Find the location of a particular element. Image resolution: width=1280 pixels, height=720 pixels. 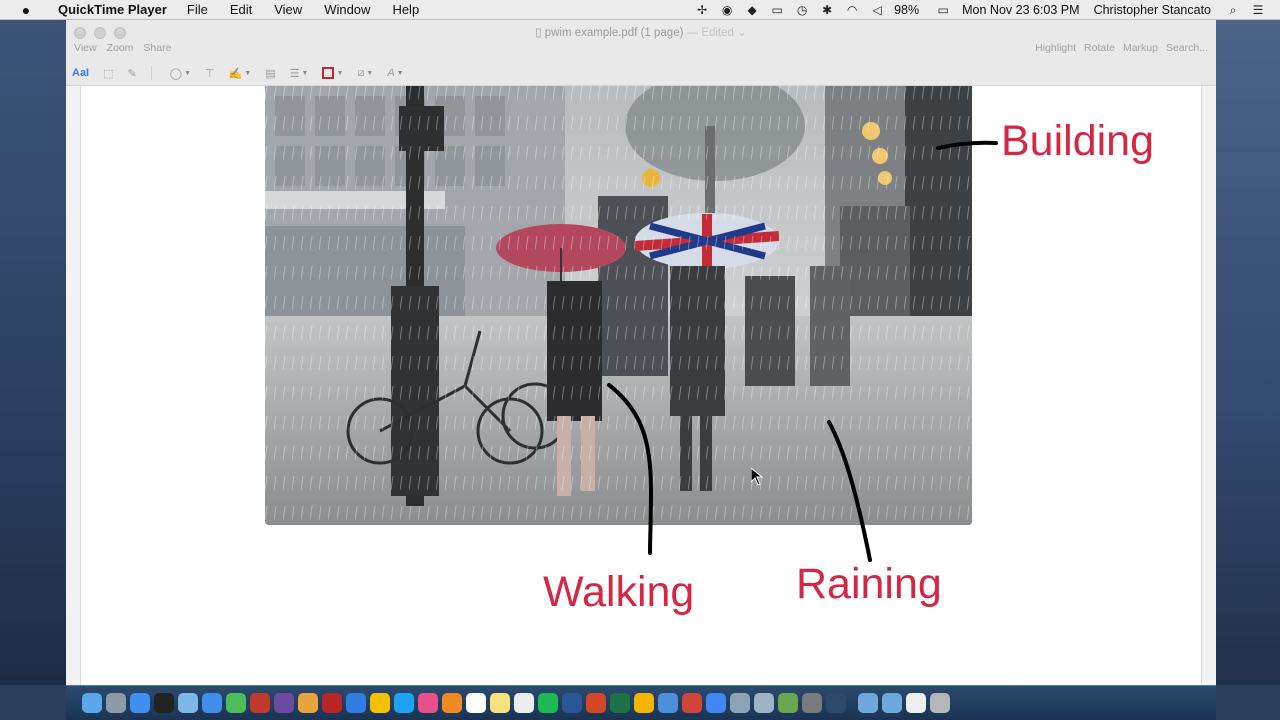

zoom-tool-button: Zoom is located at coordinates (120, 48).